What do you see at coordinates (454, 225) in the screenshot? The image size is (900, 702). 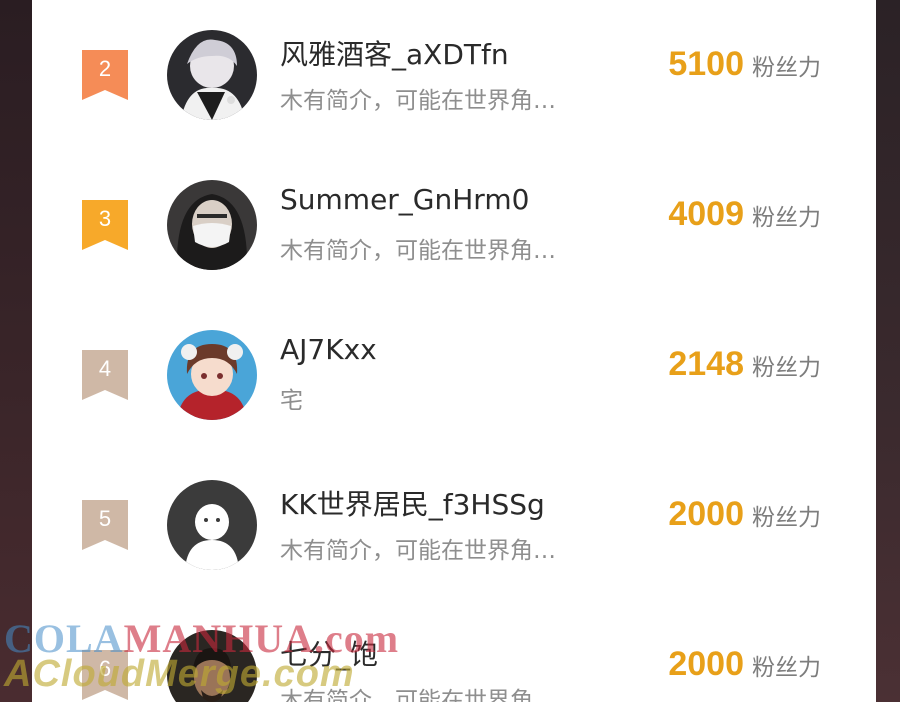 I see `ranking-row: 3 Summer_GnHrm0 木有简介，可能在世界角… 4009 粉丝力` at bounding box center [454, 225].